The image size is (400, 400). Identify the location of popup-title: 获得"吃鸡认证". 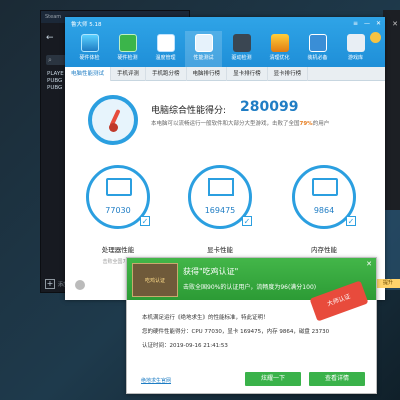
(211, 271).